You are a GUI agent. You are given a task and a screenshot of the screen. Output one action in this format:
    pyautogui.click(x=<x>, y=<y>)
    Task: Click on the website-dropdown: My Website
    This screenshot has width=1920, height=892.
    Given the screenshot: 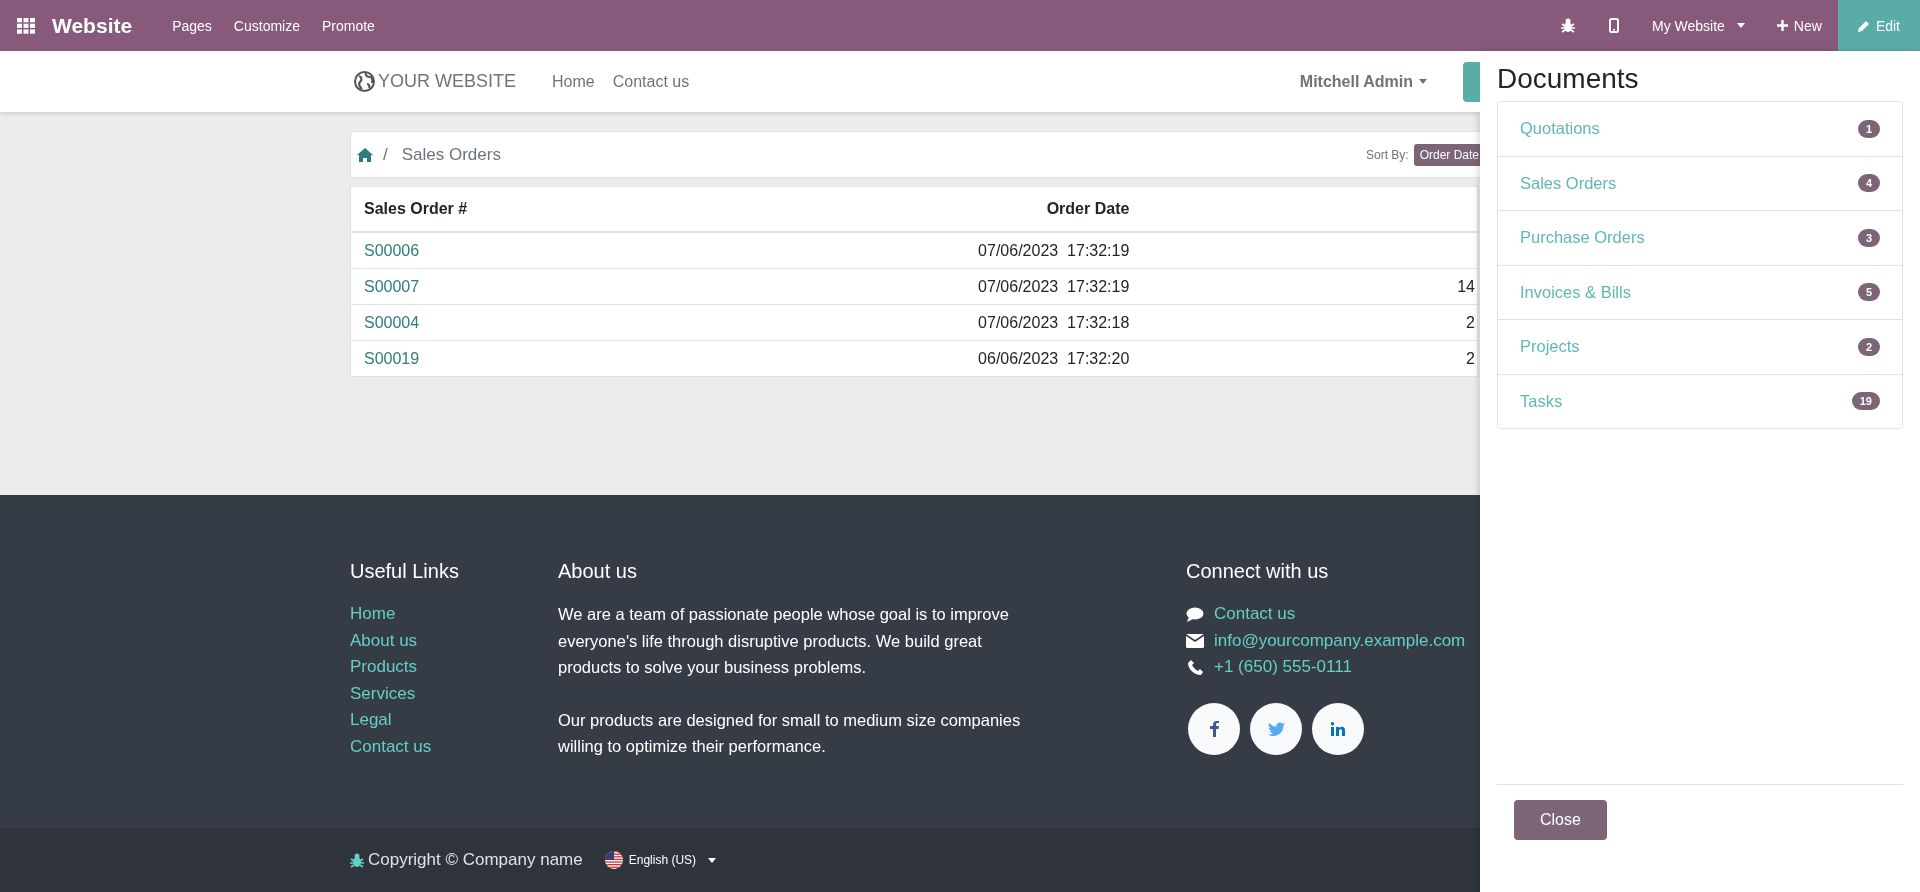 What is the action you would take?
    pyautogui.click(x=1698, y=25)
    